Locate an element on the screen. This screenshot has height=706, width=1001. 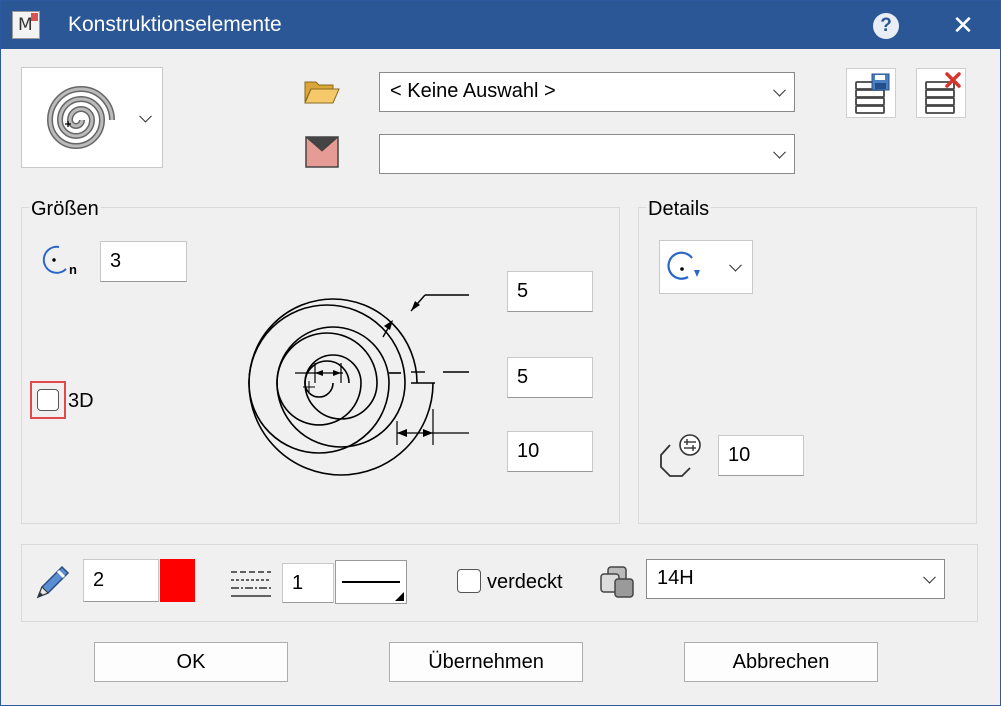
dimension-input-3: 10 is located at coordinates (550, 451).